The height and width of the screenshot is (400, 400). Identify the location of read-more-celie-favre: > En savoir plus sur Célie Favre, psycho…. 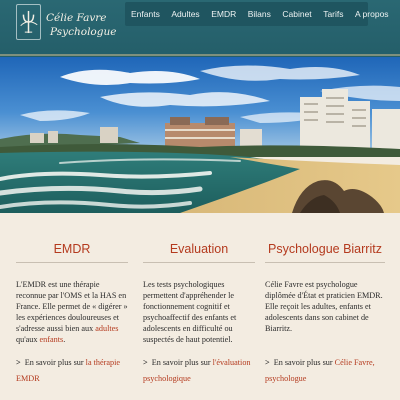
(325, 370).